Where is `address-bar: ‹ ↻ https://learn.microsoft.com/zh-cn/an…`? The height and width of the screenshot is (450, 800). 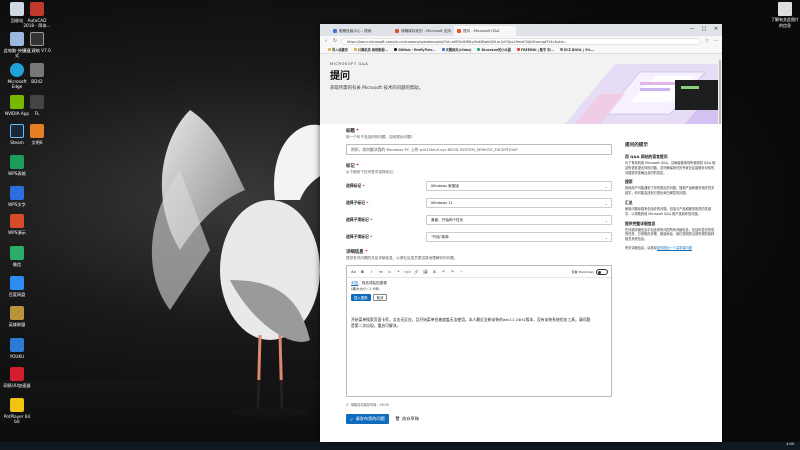 address-bar: ‹ ↻ https://learn.microsoft.com/zh-cn/an… is located at coordinates (521, 41).